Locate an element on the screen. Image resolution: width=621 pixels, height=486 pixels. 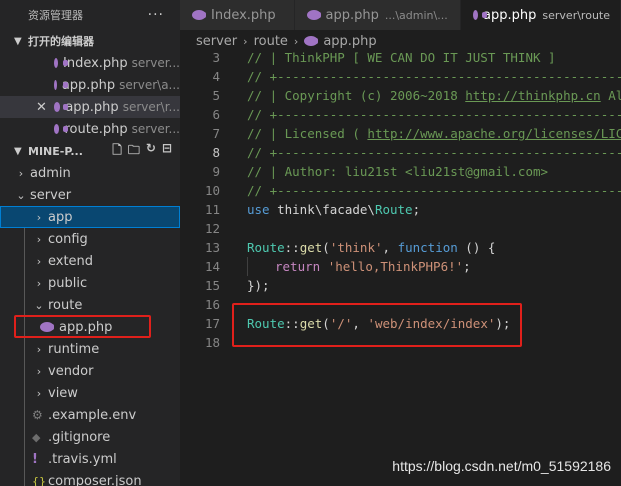
string: 'hello,ThinkPHP6!' is located at coordinates (395, 266).